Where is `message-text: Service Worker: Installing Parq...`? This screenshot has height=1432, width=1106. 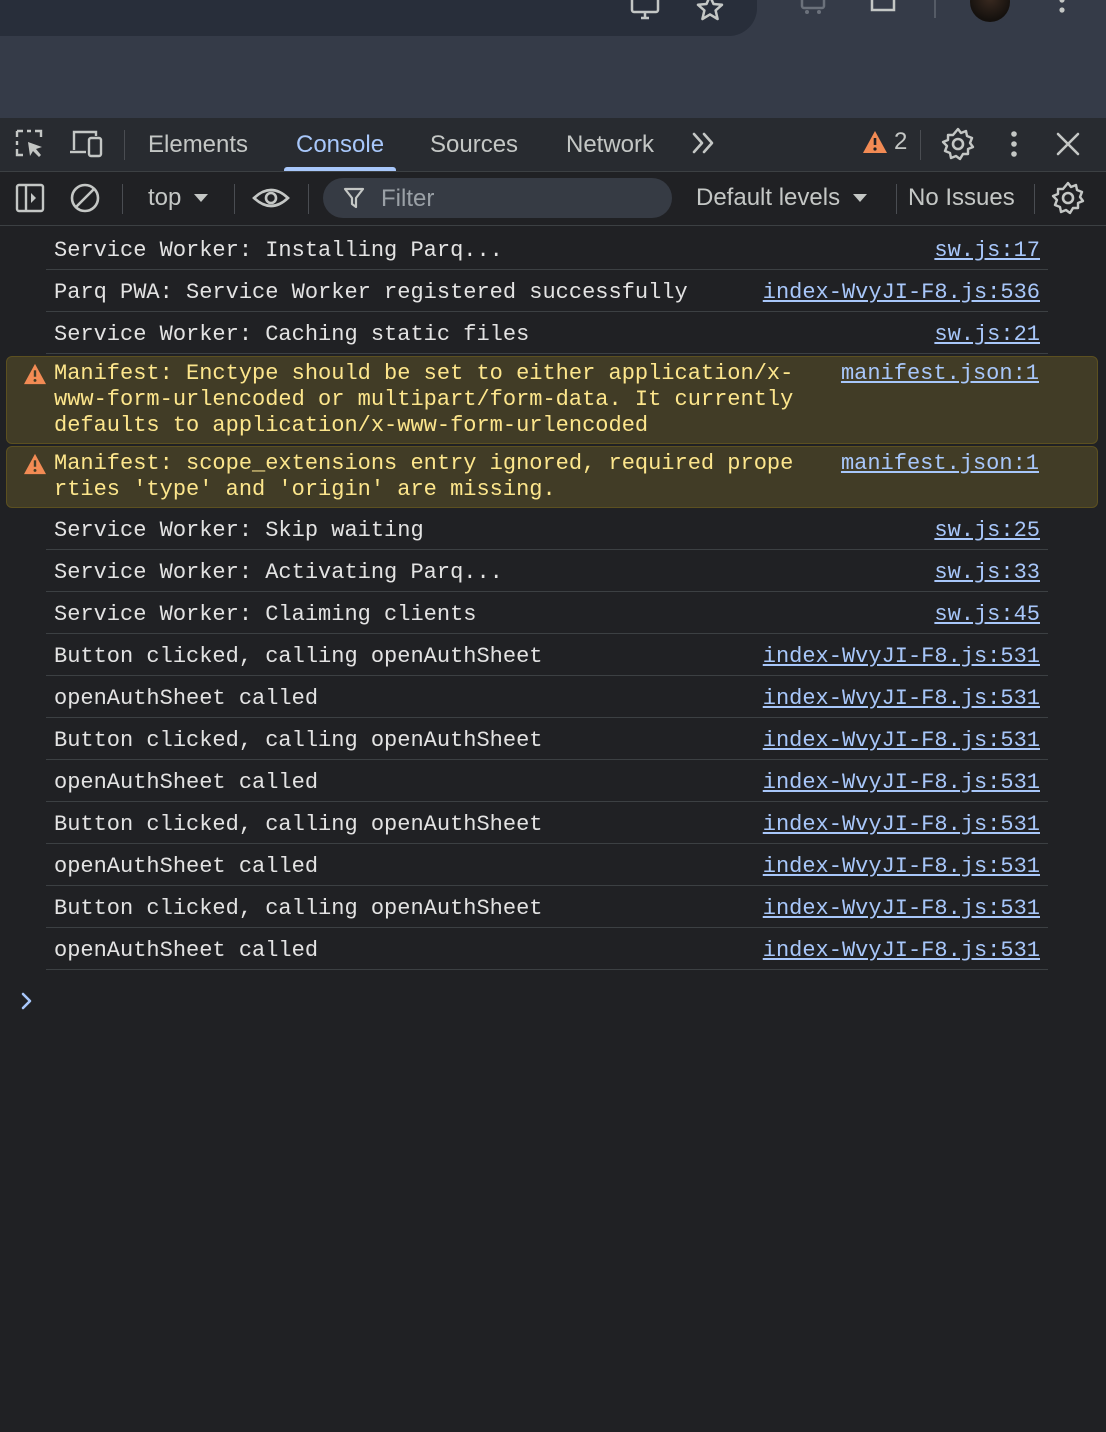 message-text: Service Worker: Installing Parq... is located at coordinates (278, 250).